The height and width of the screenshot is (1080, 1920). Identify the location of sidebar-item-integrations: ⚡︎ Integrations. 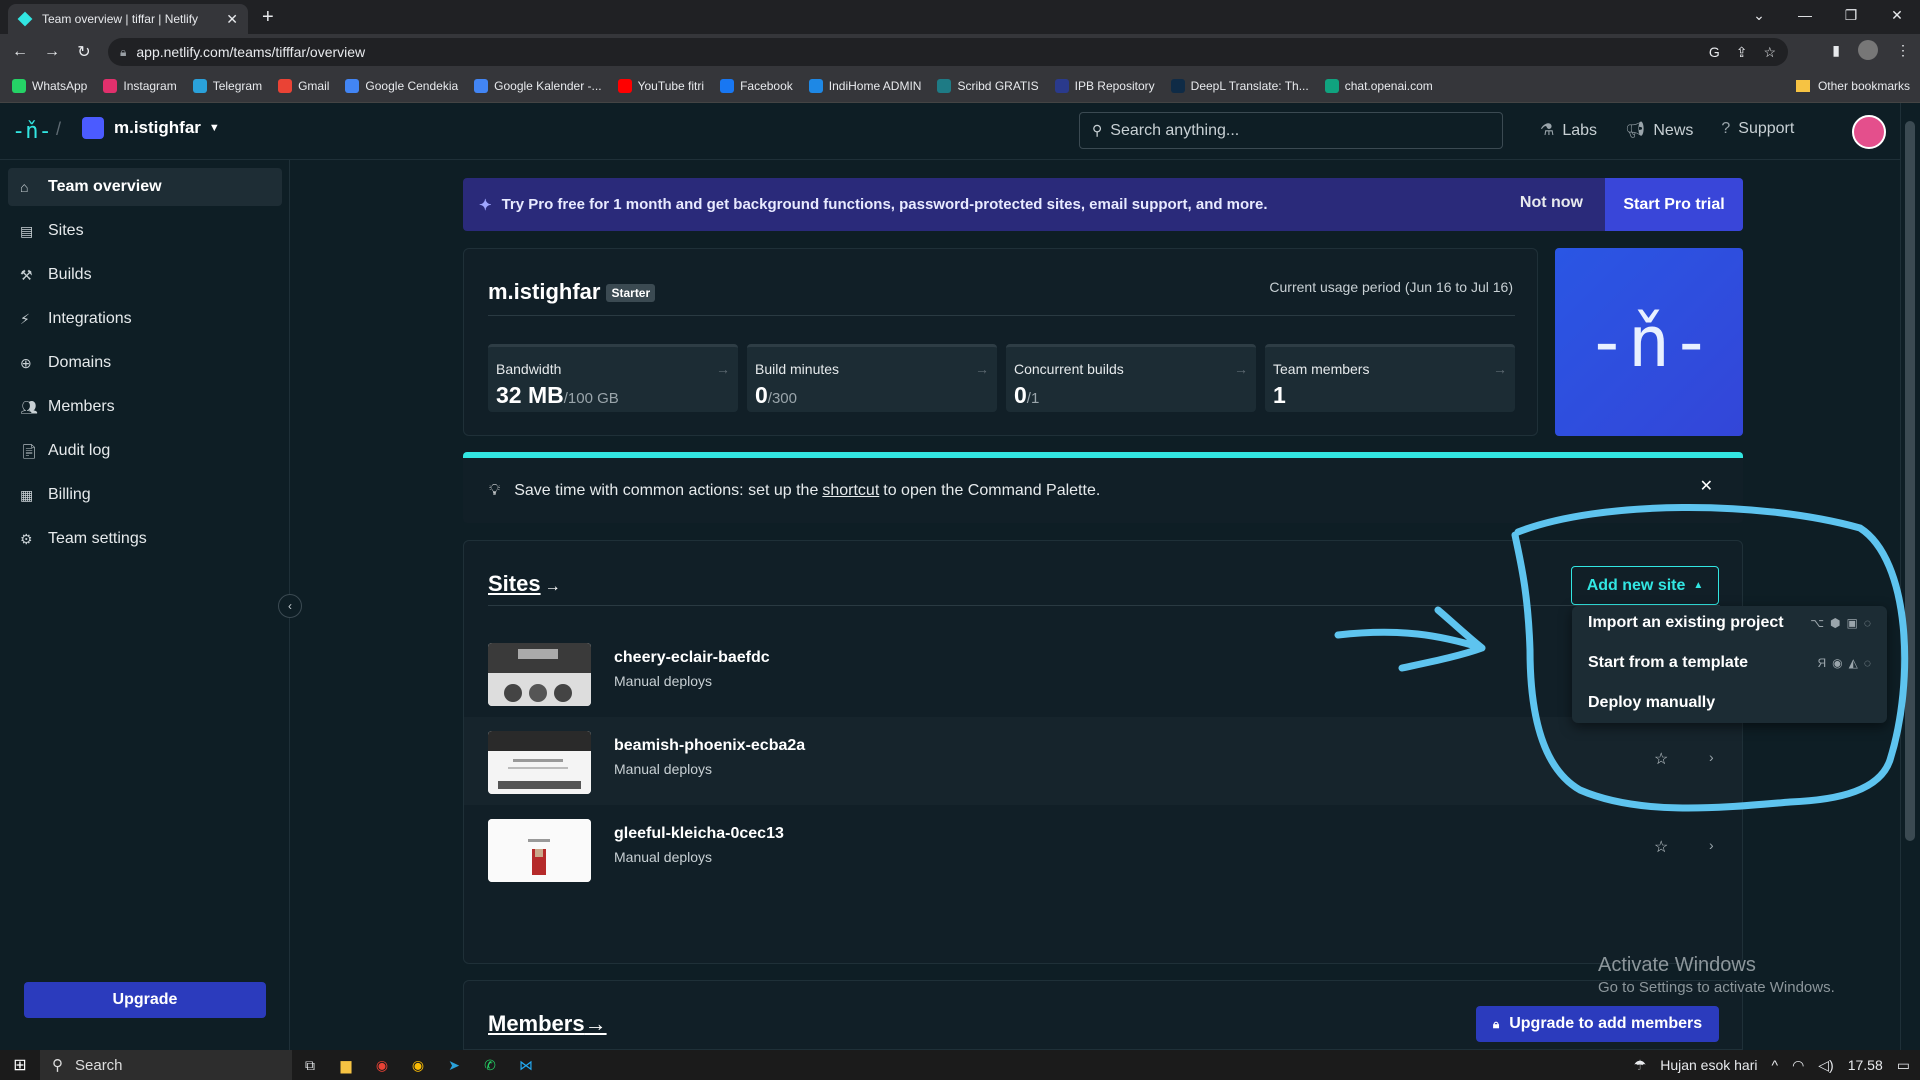
(145, 319).